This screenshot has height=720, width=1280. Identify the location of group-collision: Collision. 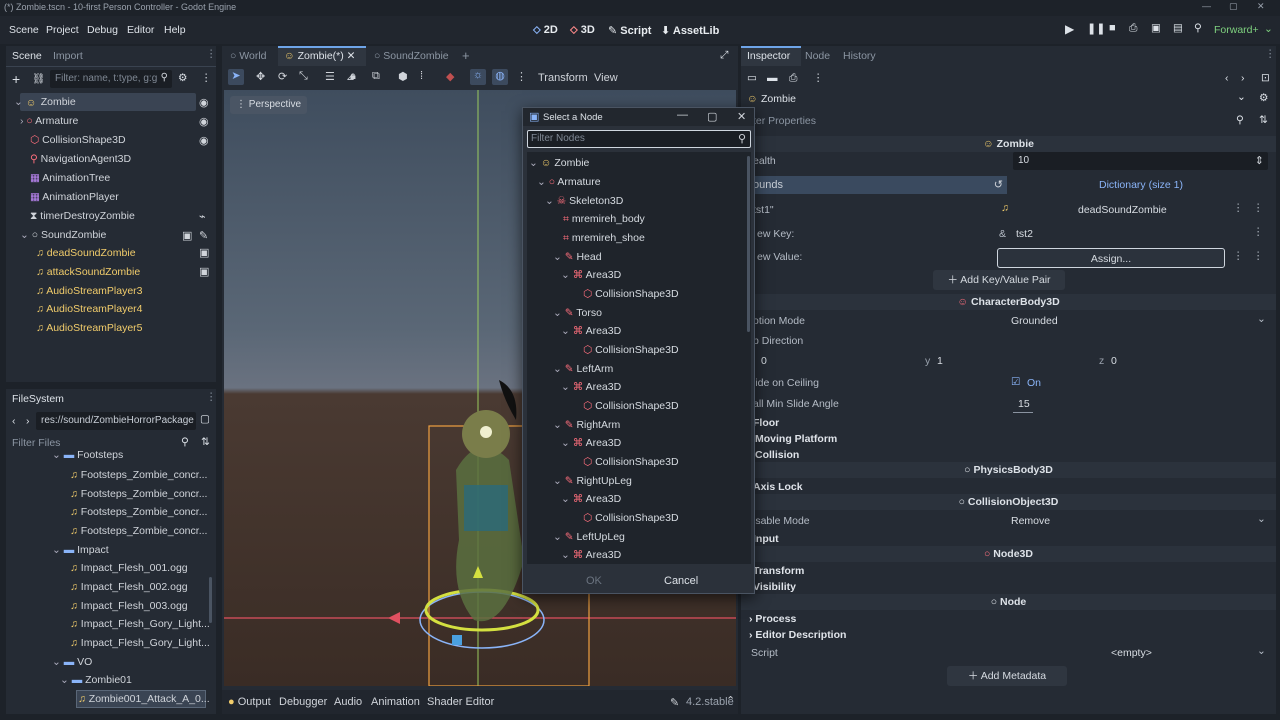
(777, 455).